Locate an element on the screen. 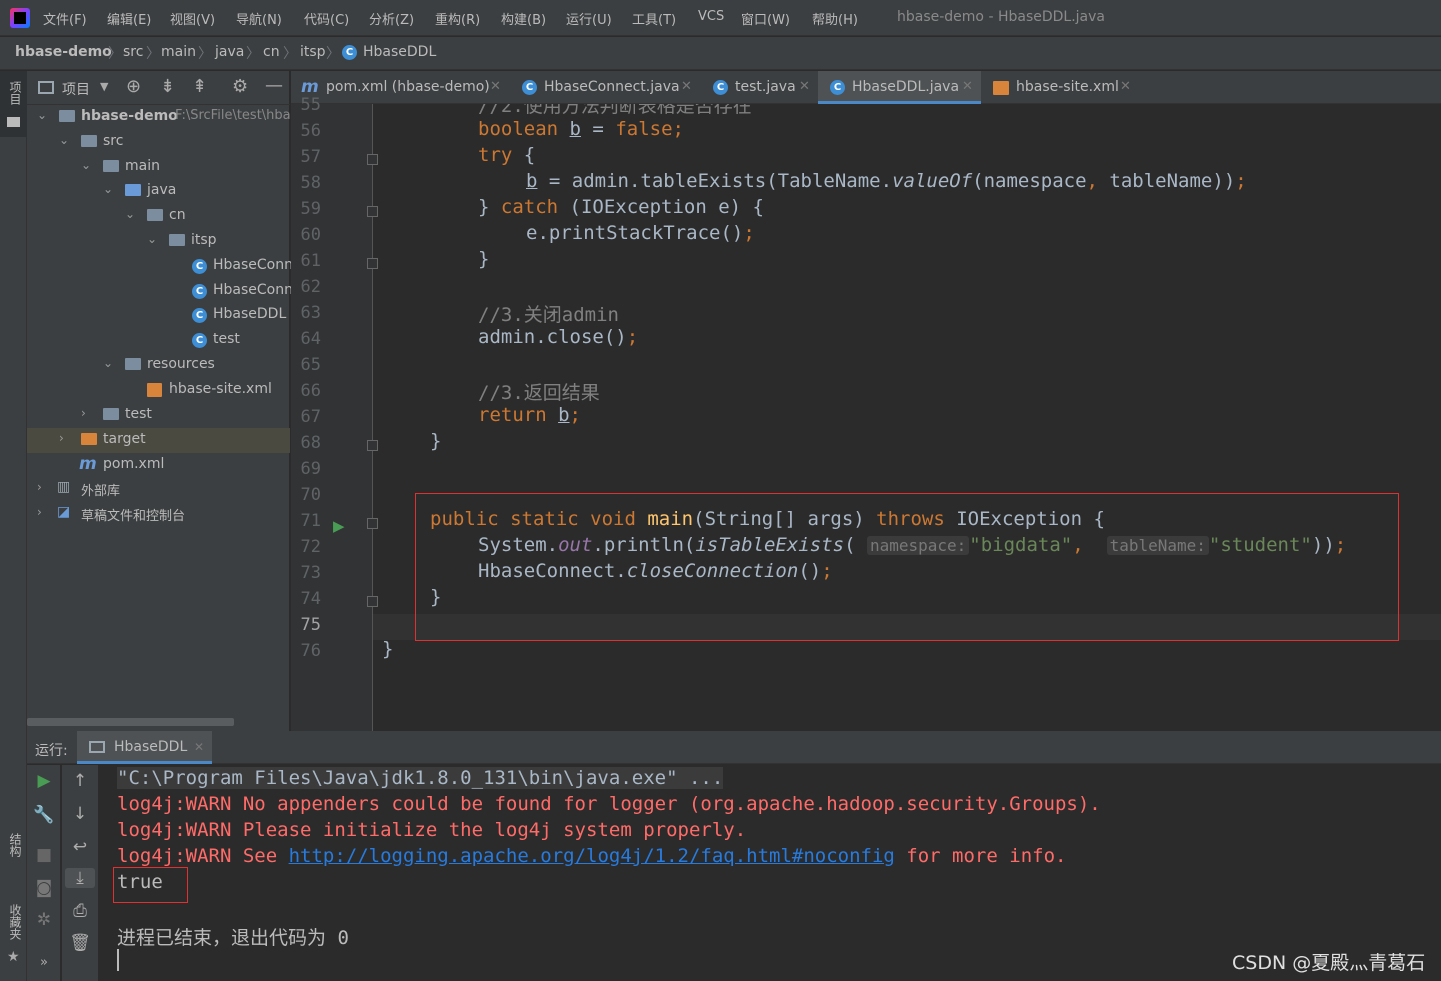 The image size is (1441, 981). menu-window: 窗口(W) is located at coordinates (765, 18).